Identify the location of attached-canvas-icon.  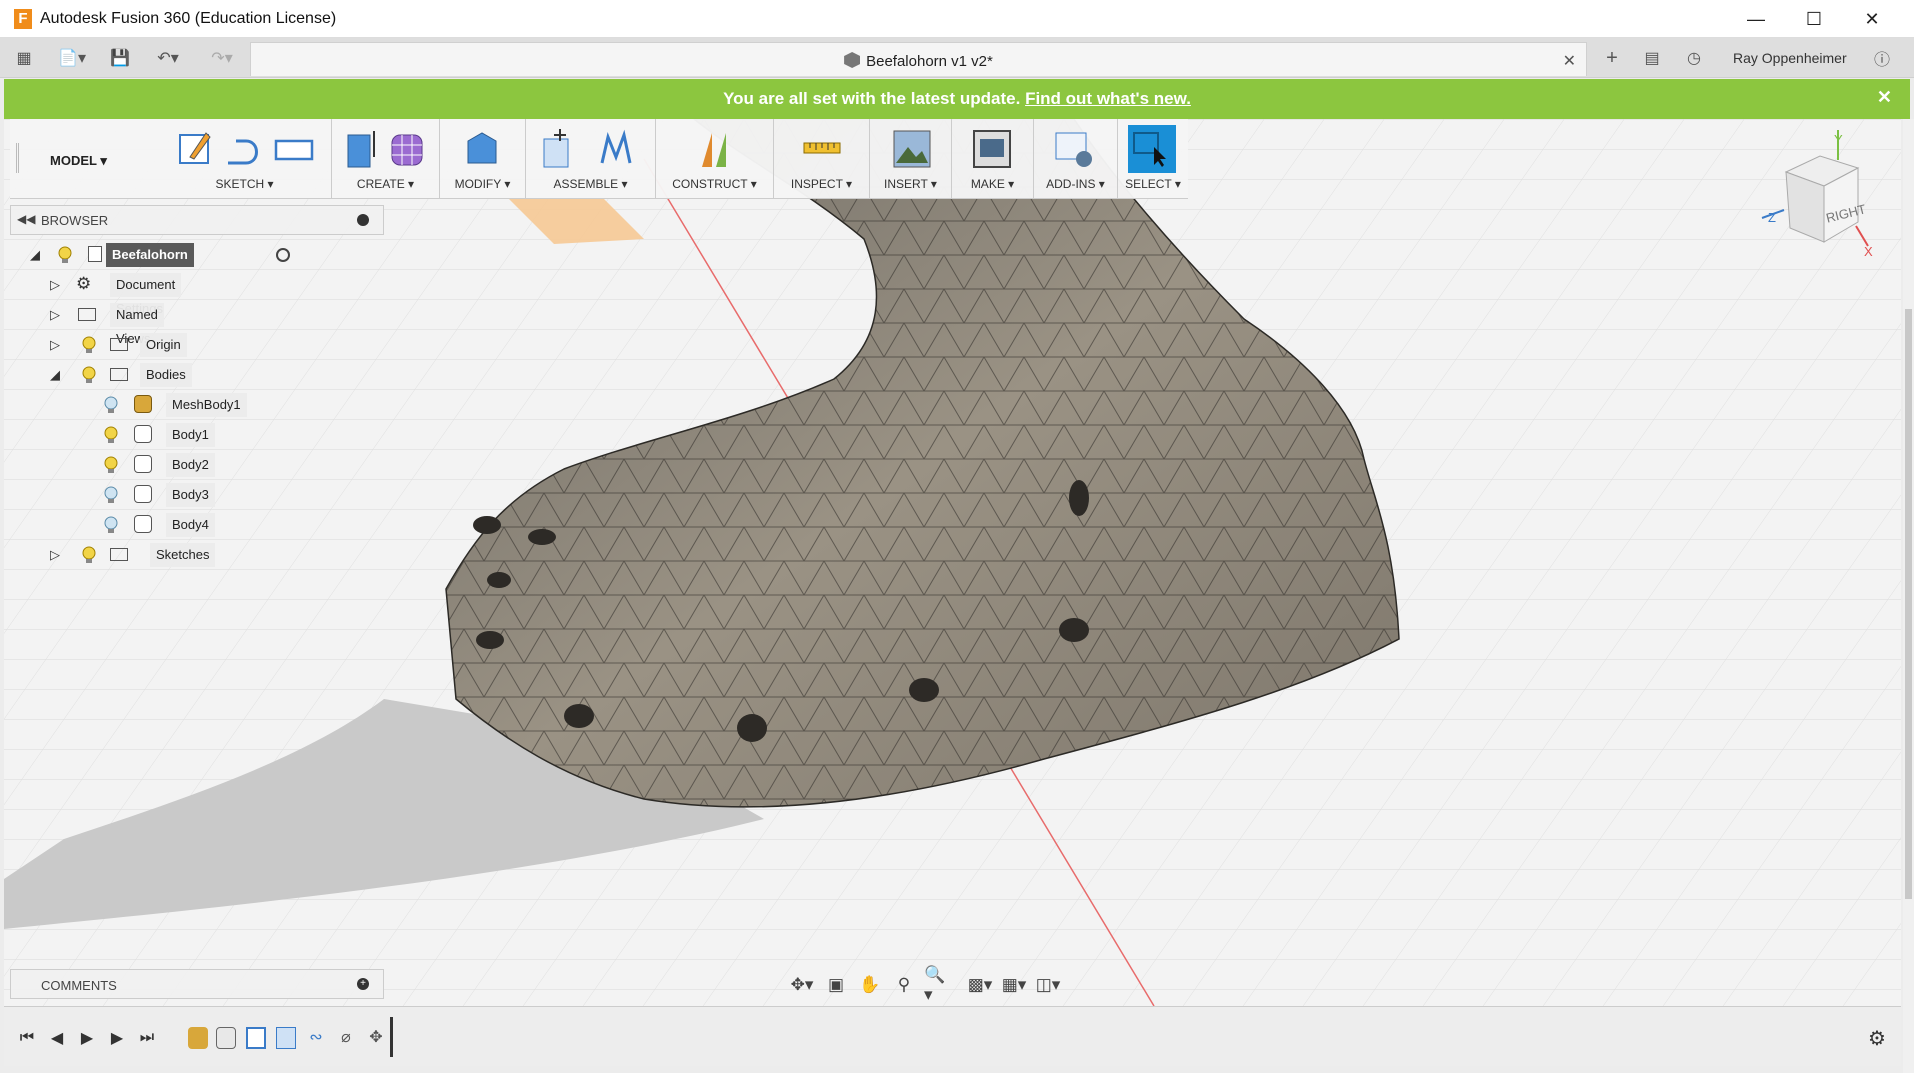
(912, 149).